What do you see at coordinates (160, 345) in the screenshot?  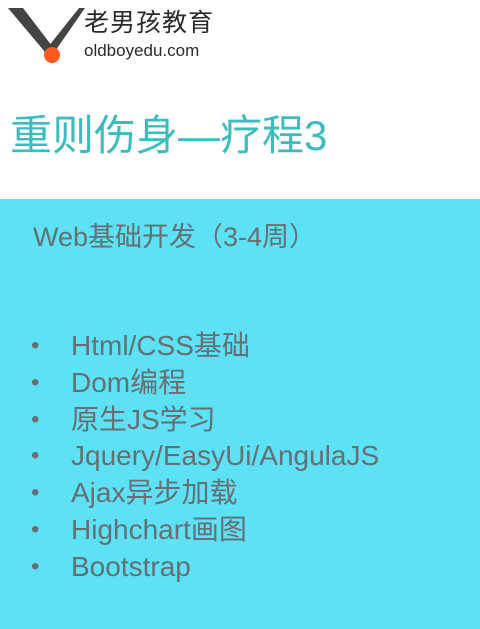 I see `topic-label: Html/CSS基础` at bounding box center [160, 345].